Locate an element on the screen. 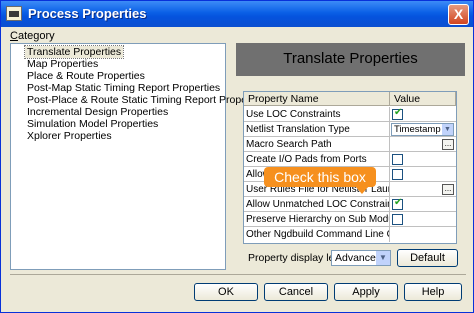  window-title: Process Properties is located at coordinates (87, 13).